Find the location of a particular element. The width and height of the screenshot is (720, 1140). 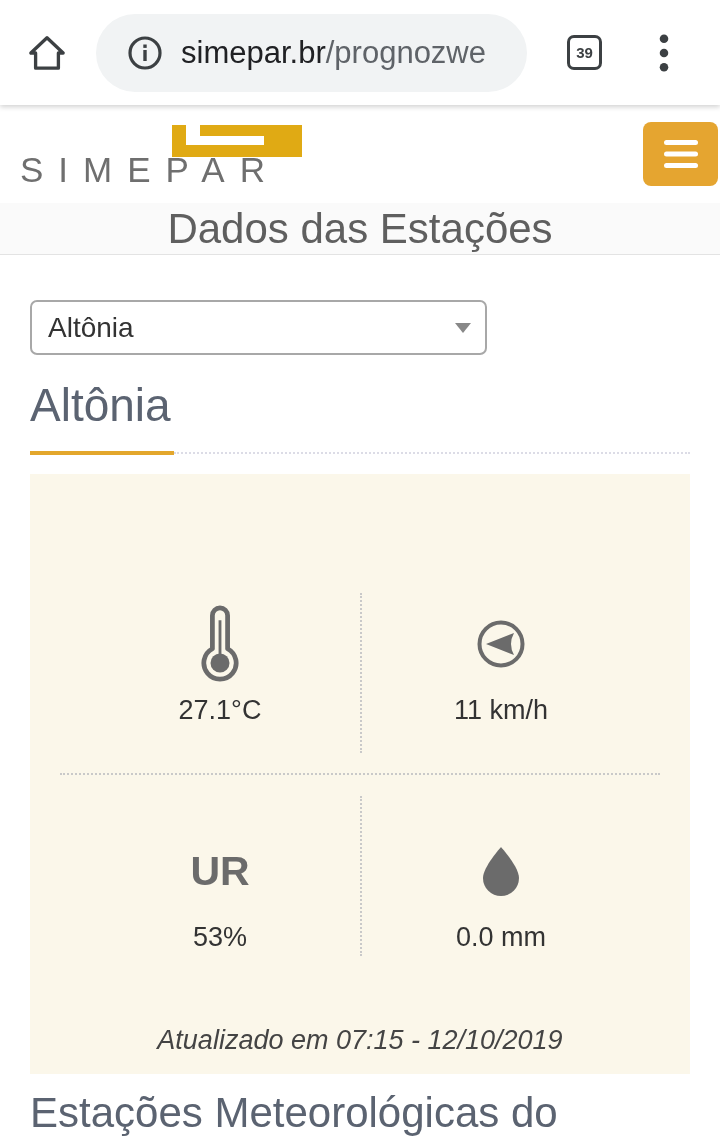

page-title: Dados das Estações is located at coordinates (360, 228).